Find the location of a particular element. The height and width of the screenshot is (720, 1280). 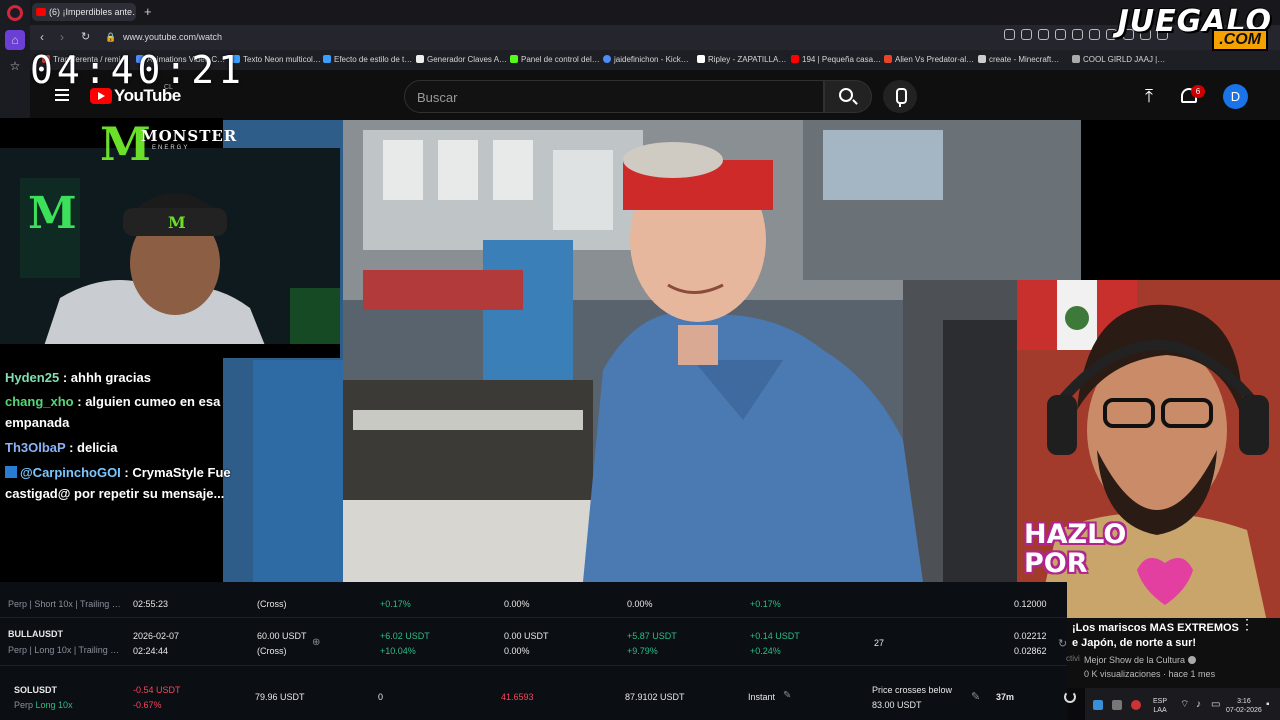

voice-search-button is located at coordinates (900, 96).